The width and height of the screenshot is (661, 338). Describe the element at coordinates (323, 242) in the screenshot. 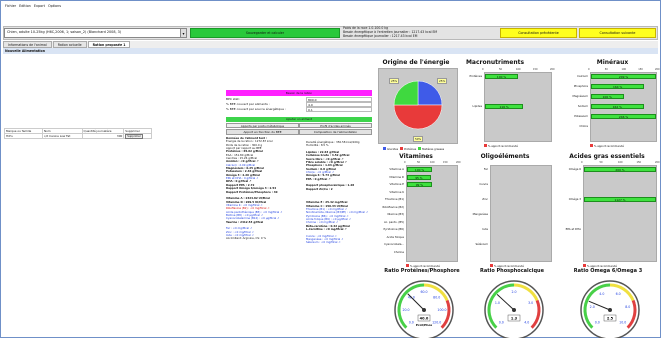

I see `nutrient-line: Sélénium : <0 mg/Mcal ↗` at that location.